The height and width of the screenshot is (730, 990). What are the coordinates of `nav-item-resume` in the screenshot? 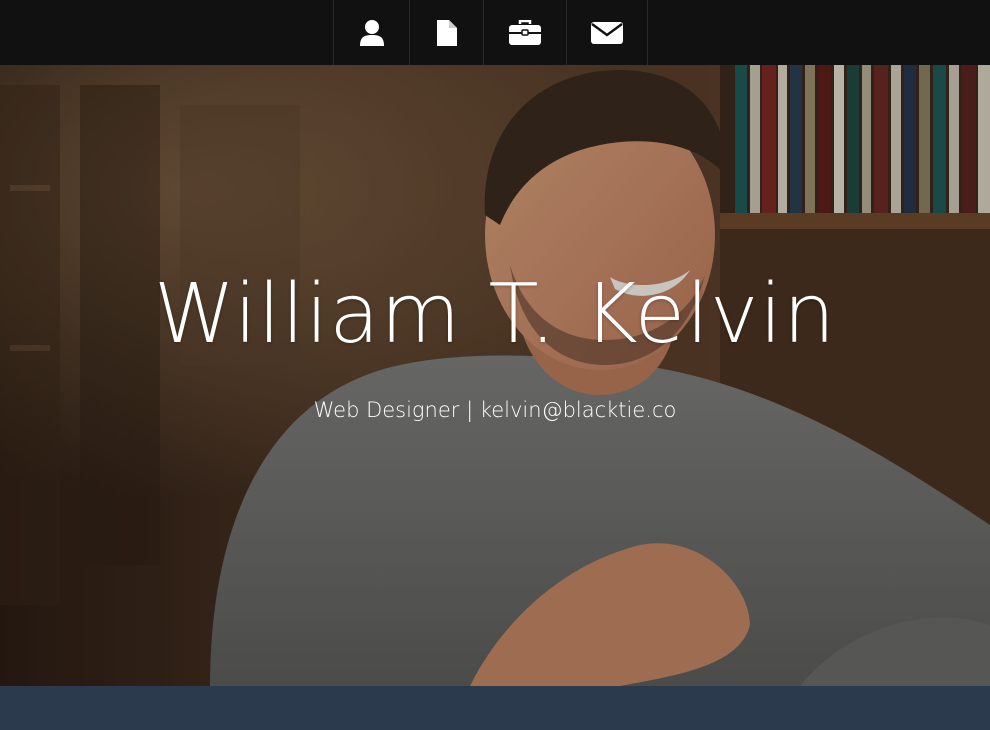 It's located at (446, 32).